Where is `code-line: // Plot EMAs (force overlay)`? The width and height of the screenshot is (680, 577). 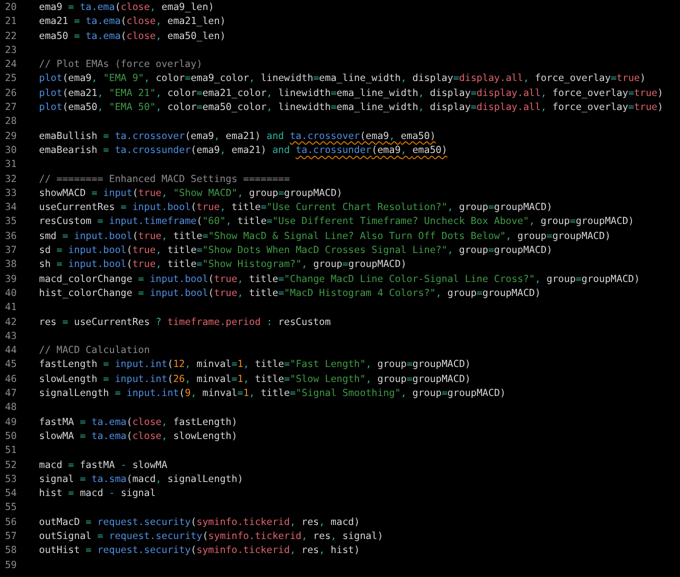
code-line: // Plot EMAs (force overlay) is located at coordinates (120, 65).